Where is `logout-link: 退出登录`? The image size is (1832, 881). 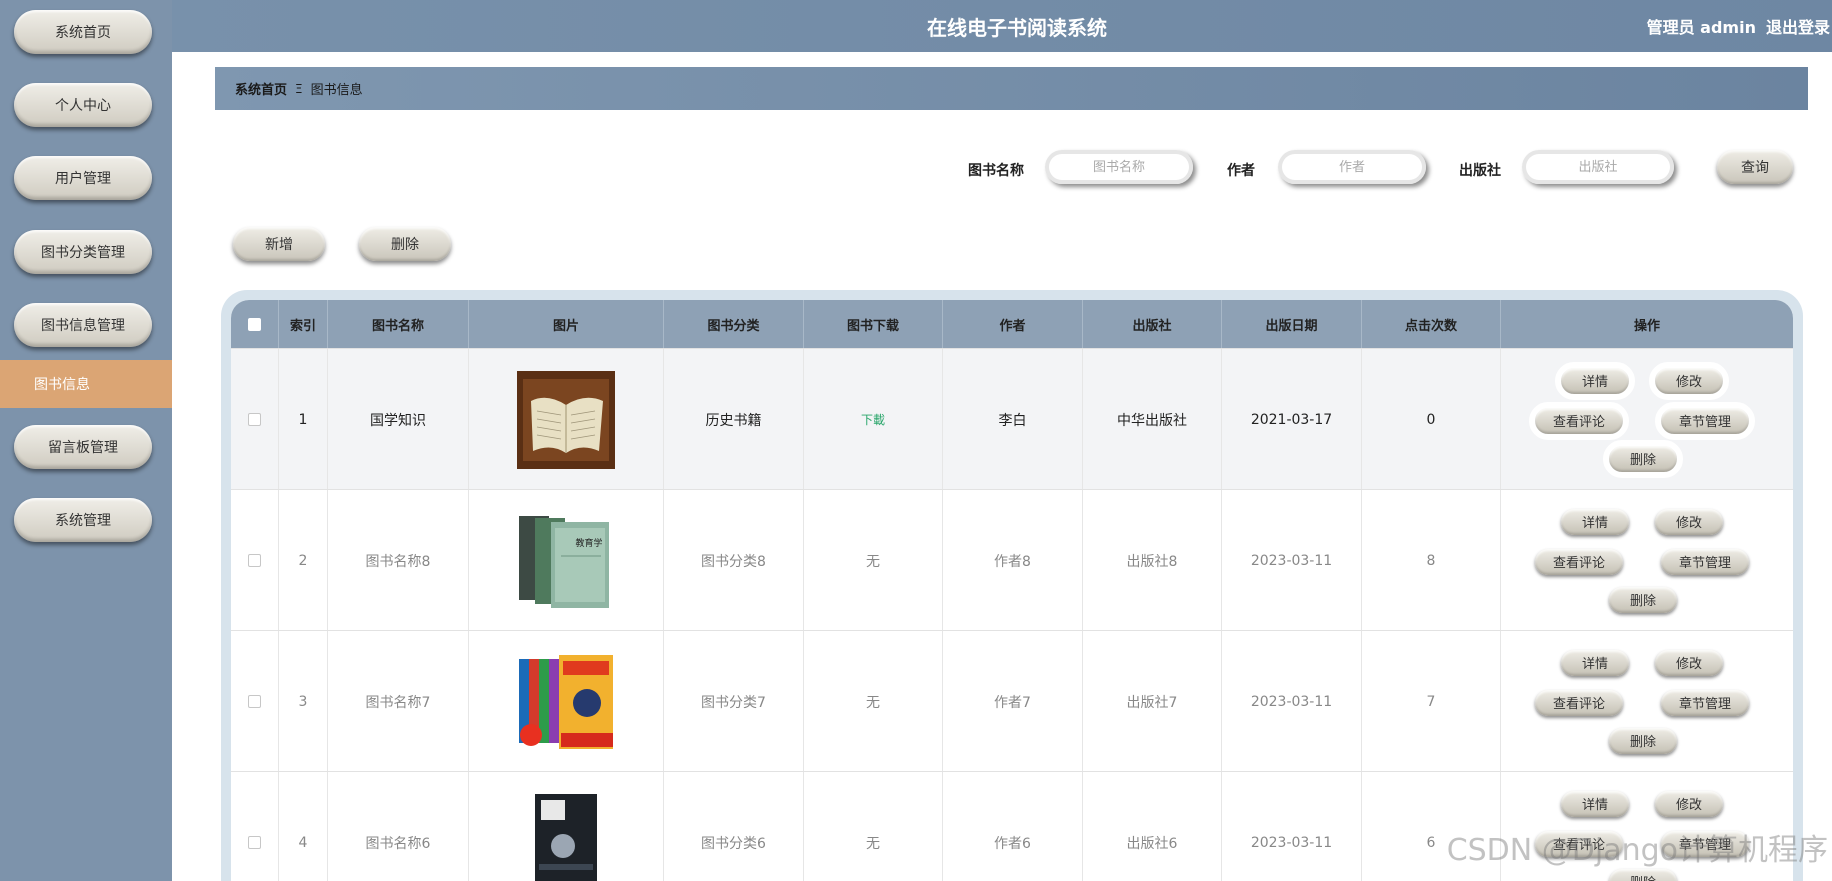 logout-link: 退出登录 is located at coordinates (1798, 26).